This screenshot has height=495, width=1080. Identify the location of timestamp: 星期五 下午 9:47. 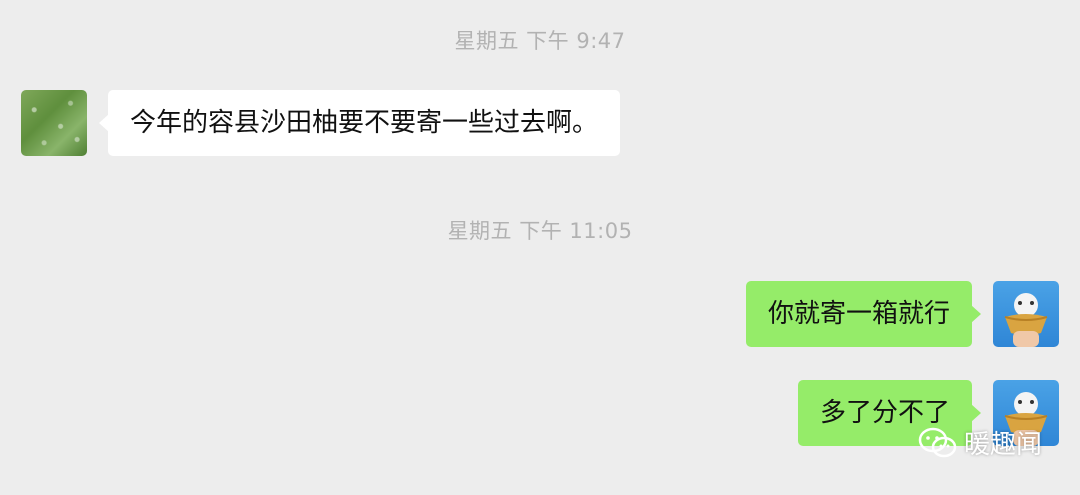
(540, 41).